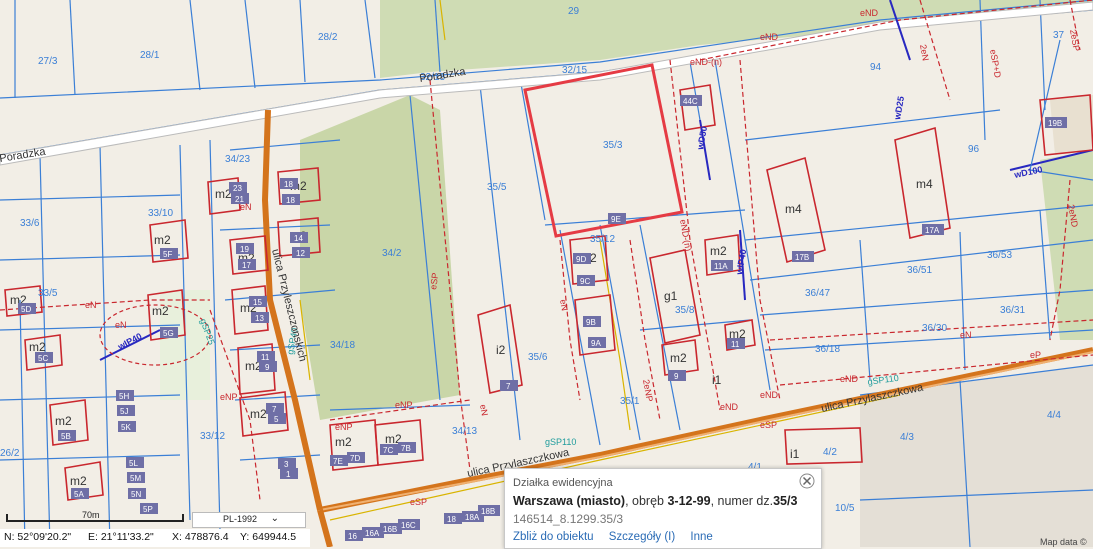 Image resolution: width=1093 pixels, height=549 pixels. Describe the element at coordinates (613, 145) in the screenshot. I see `svg-text: 35/3` at that location.